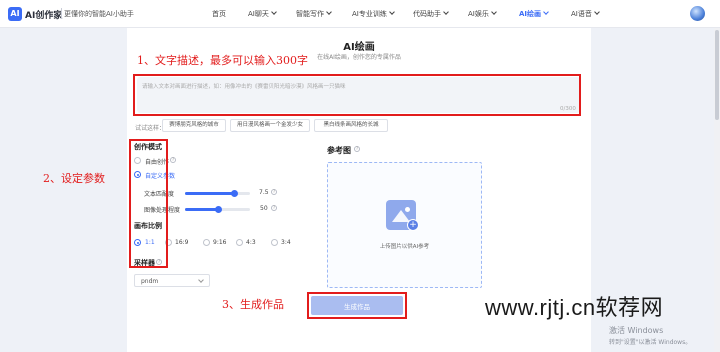  What do you see at coordinates (219, 14) in the screenshot?
I see `nav-item-home: 首页` at bounding box center [219, 14].